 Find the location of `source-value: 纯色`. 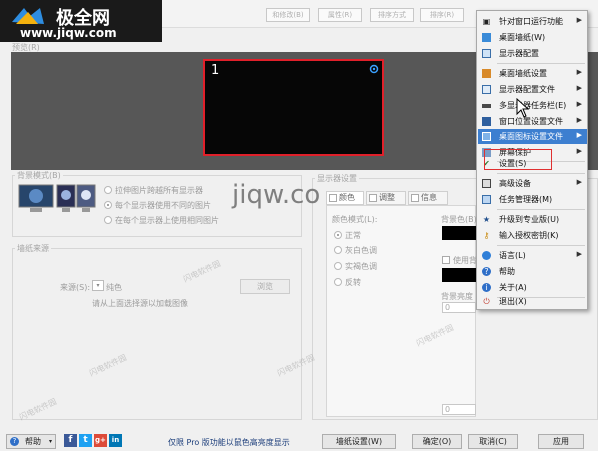

source-value: 纯色 is located at coordinates (114, 287).